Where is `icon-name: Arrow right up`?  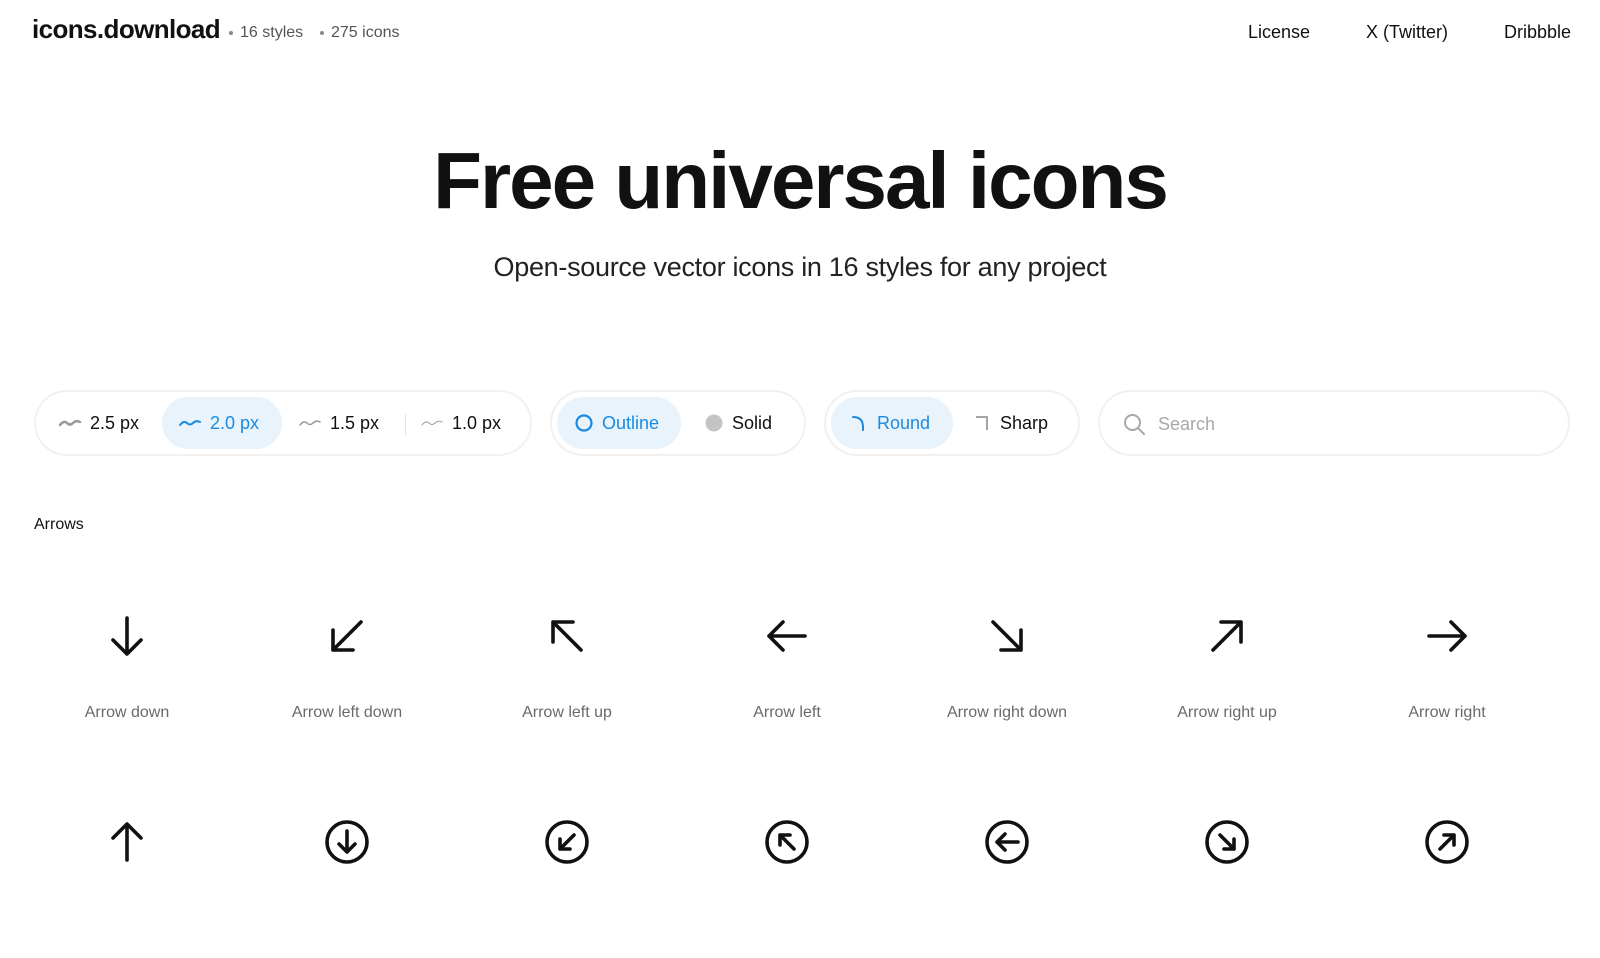 icon-name: Arrow right up is located at coordinates (1227, 712).